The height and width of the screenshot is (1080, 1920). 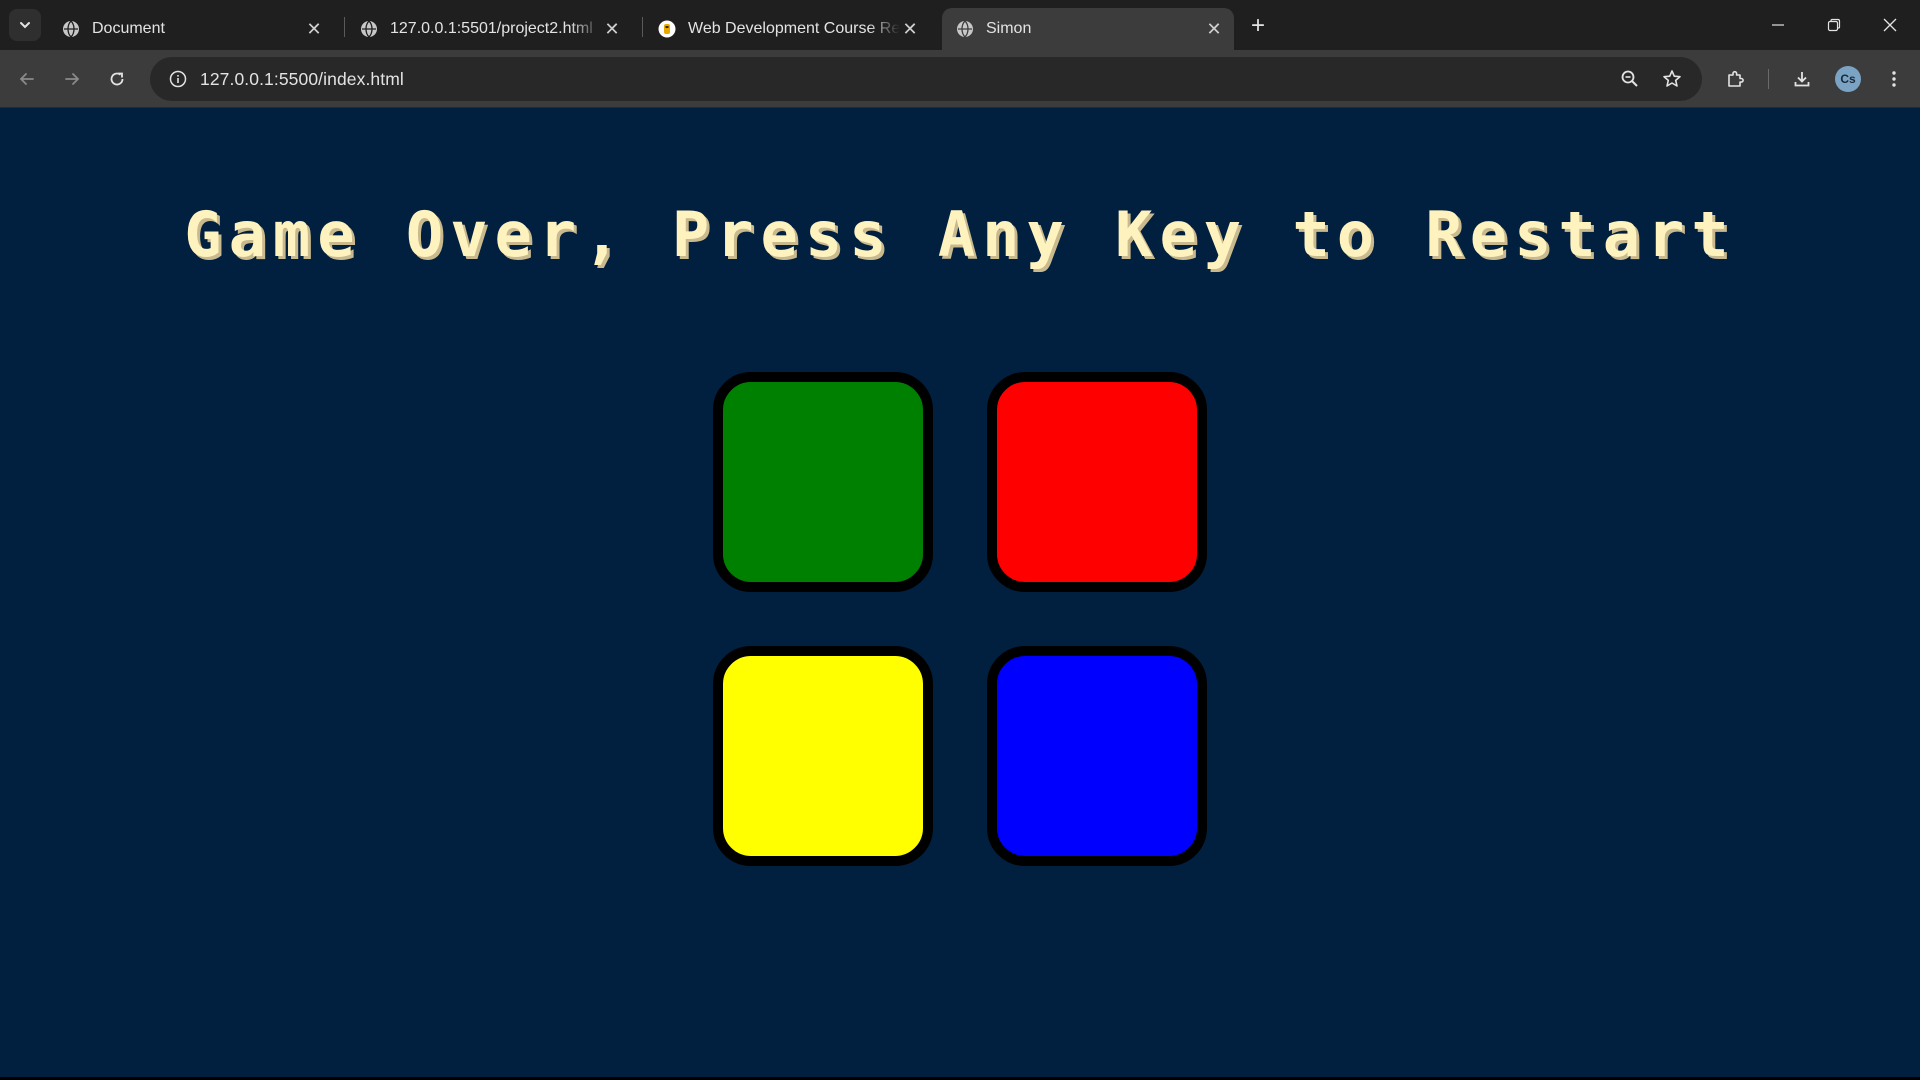 I want to click on downloads-button, so click(x=1802, y=79).